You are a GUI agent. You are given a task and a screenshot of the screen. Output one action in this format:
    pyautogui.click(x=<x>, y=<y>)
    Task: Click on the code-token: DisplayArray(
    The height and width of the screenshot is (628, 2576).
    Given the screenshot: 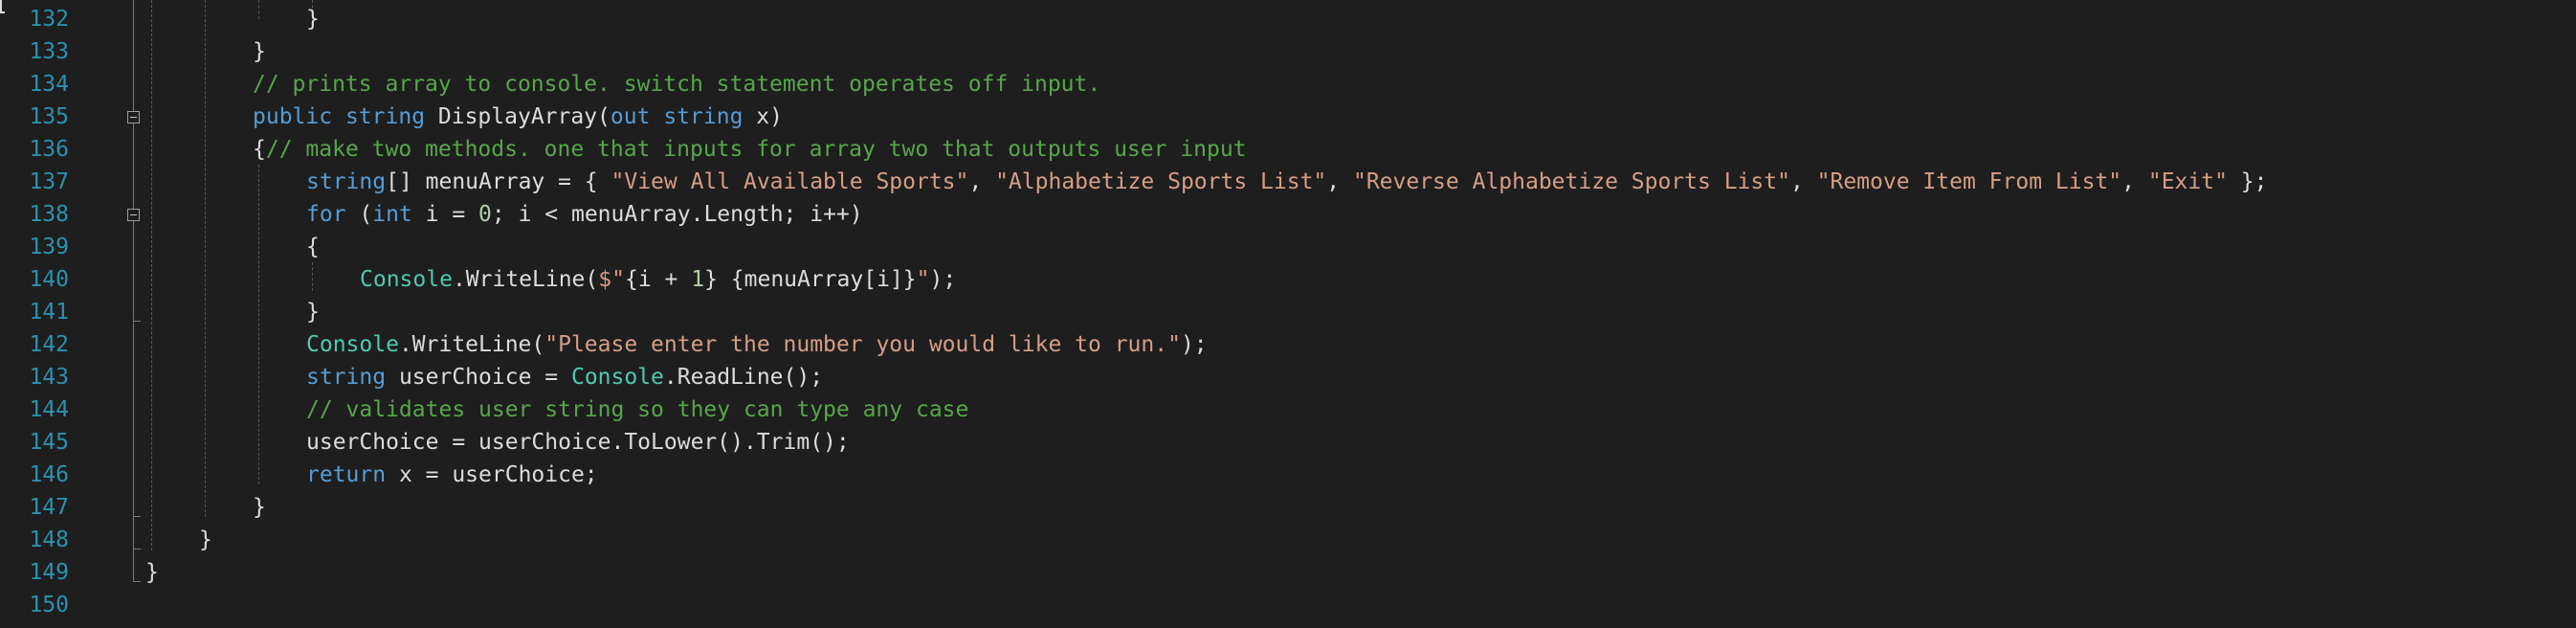 What is the action you would take?
    pyautogui.click(x=518, y=116)
    